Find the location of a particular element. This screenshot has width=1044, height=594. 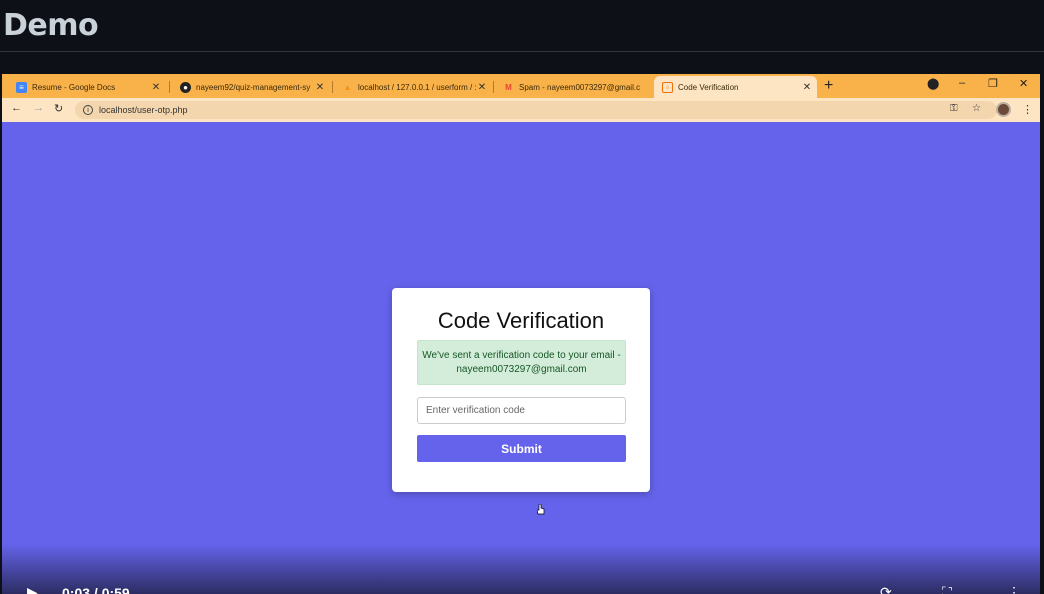

gmail-icon: M is located at coordinates (508, 87).